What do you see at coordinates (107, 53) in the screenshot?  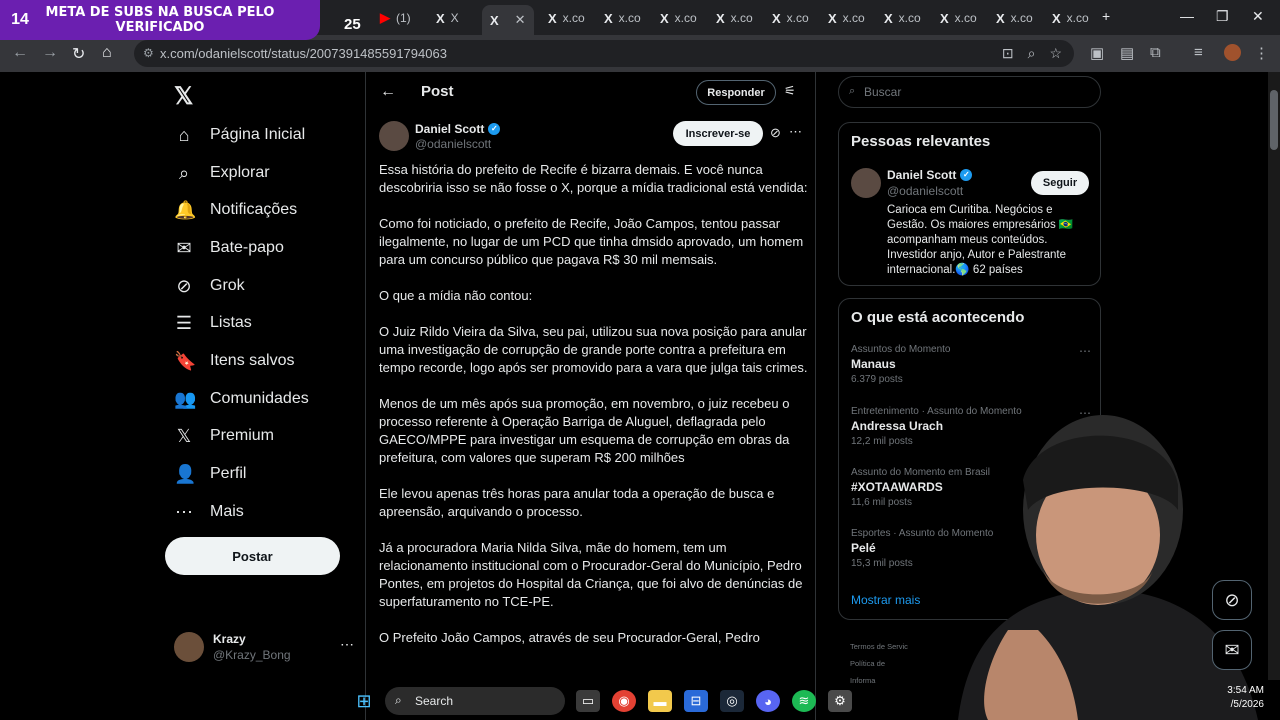 I see `home-browser-icon: ⌂` at bounding box center [107, 53].